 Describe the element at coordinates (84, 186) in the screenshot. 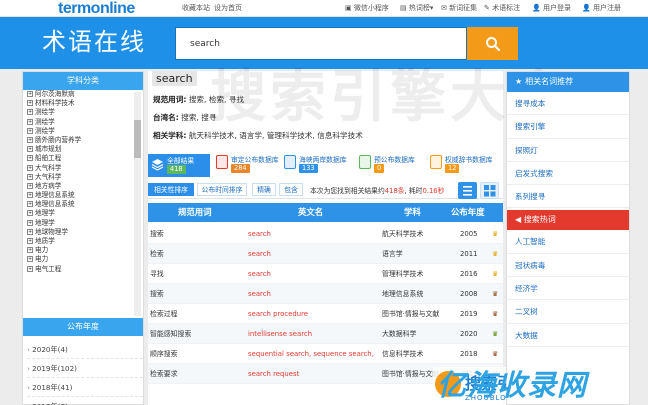

I see `category-item: + 地方病学` at that location.